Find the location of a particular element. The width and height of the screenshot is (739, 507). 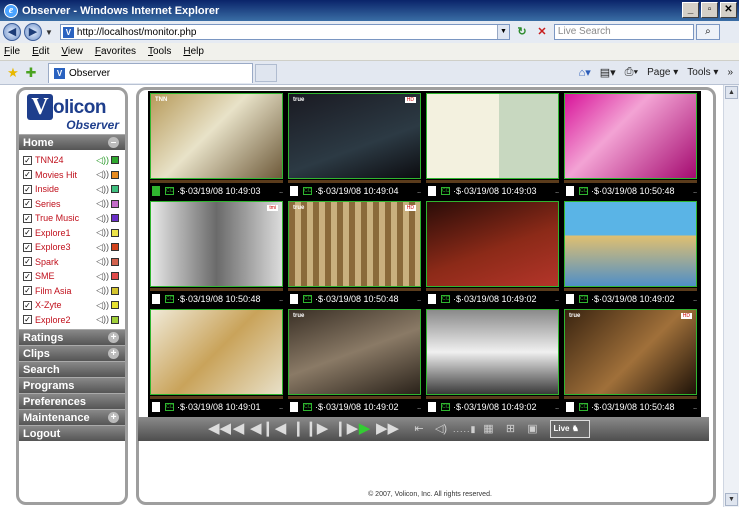

video-thumbnail: tmi is located at coordinates (216, 244).